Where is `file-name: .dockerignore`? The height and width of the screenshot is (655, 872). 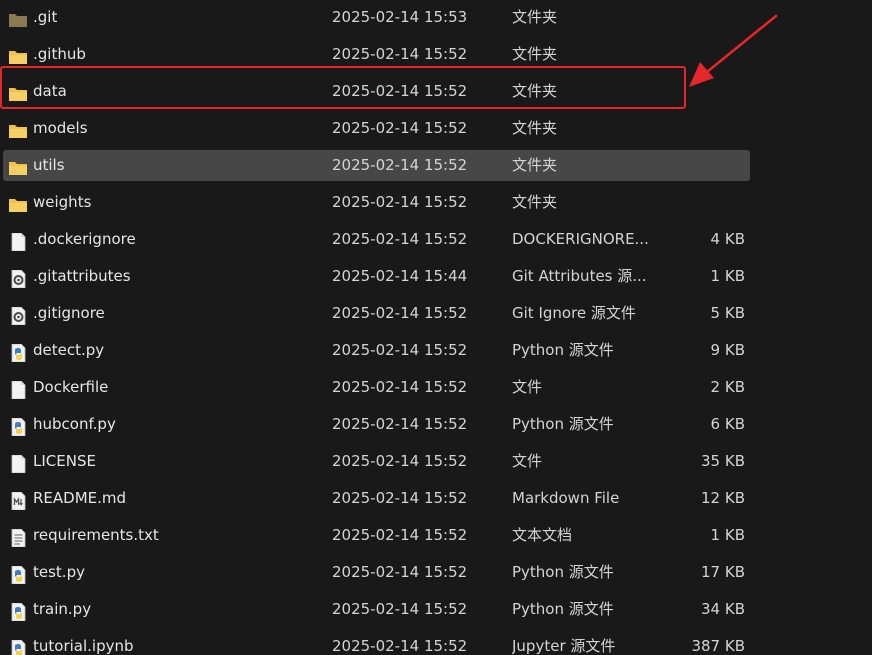 file-name: .dockerignore is located at coordinates (84, 239).